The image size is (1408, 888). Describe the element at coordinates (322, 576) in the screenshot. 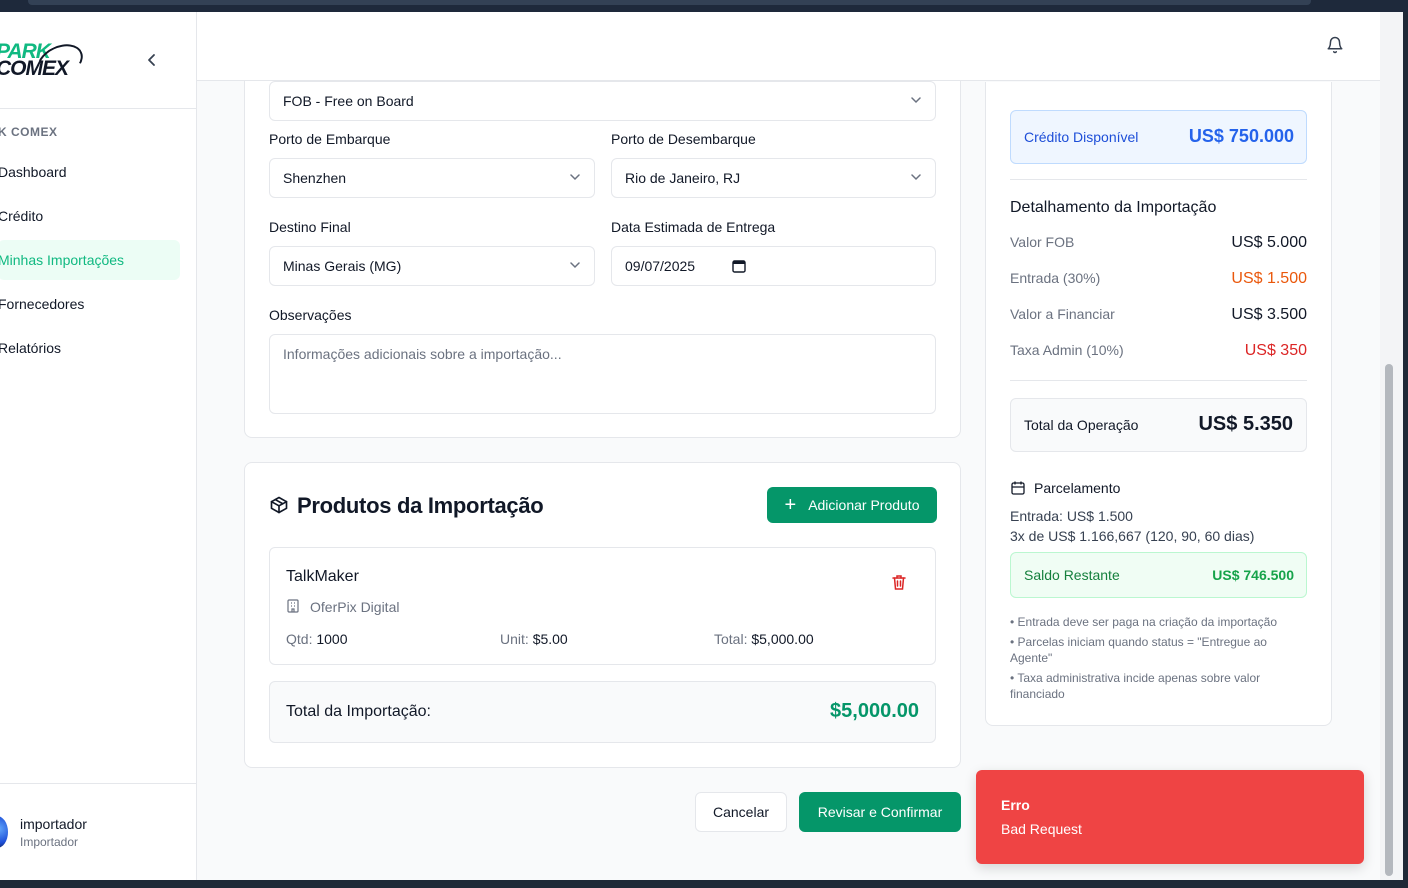

I see `produto-name: TalkMaker` at that location.